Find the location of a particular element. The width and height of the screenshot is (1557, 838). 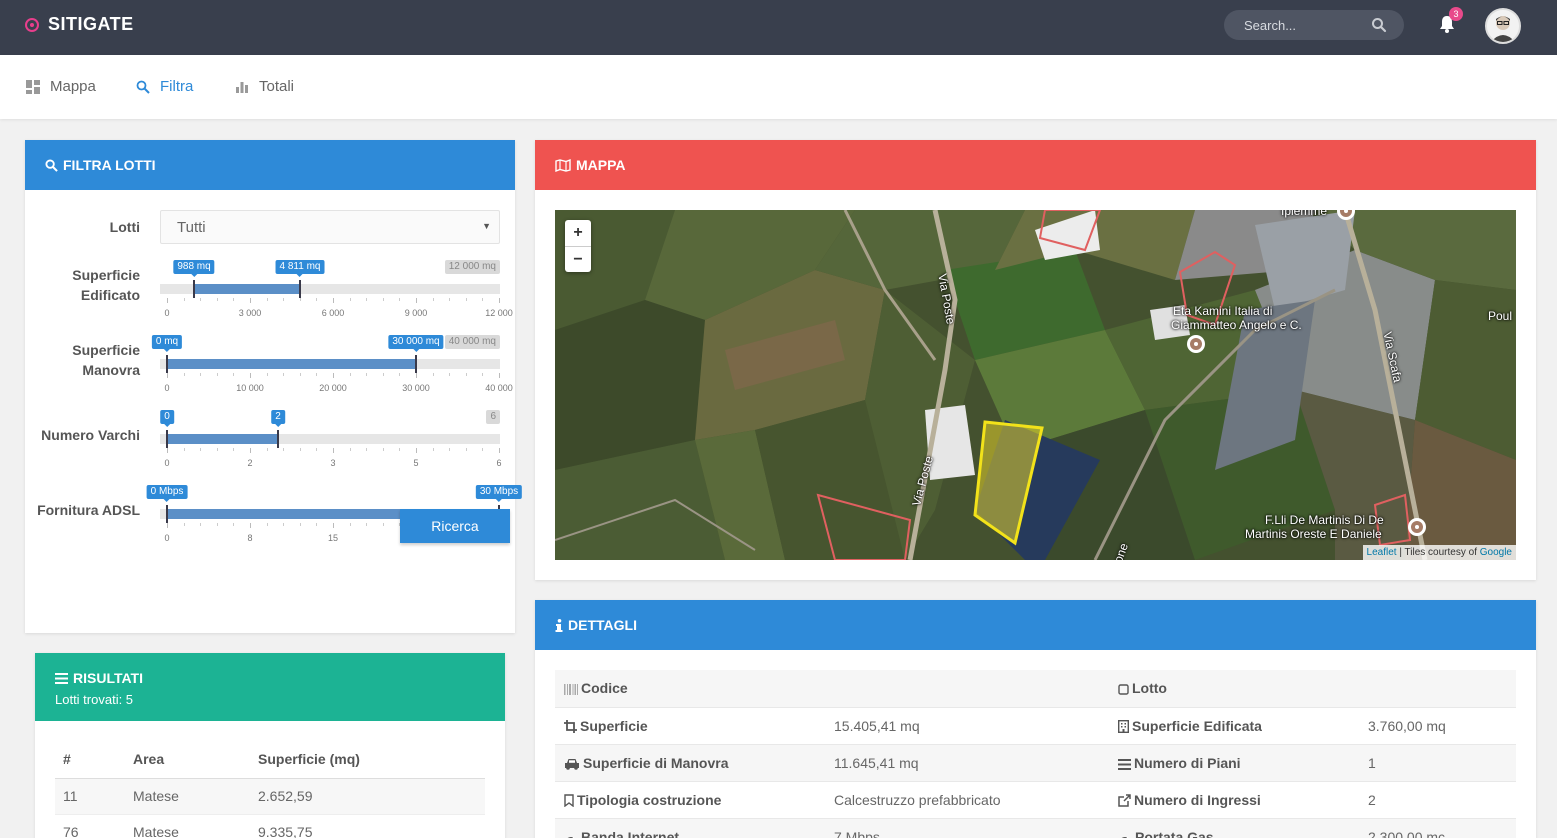

map-attribution: Leaflet | Tiles courtesy of Google is located at coordinates (1439, 552).